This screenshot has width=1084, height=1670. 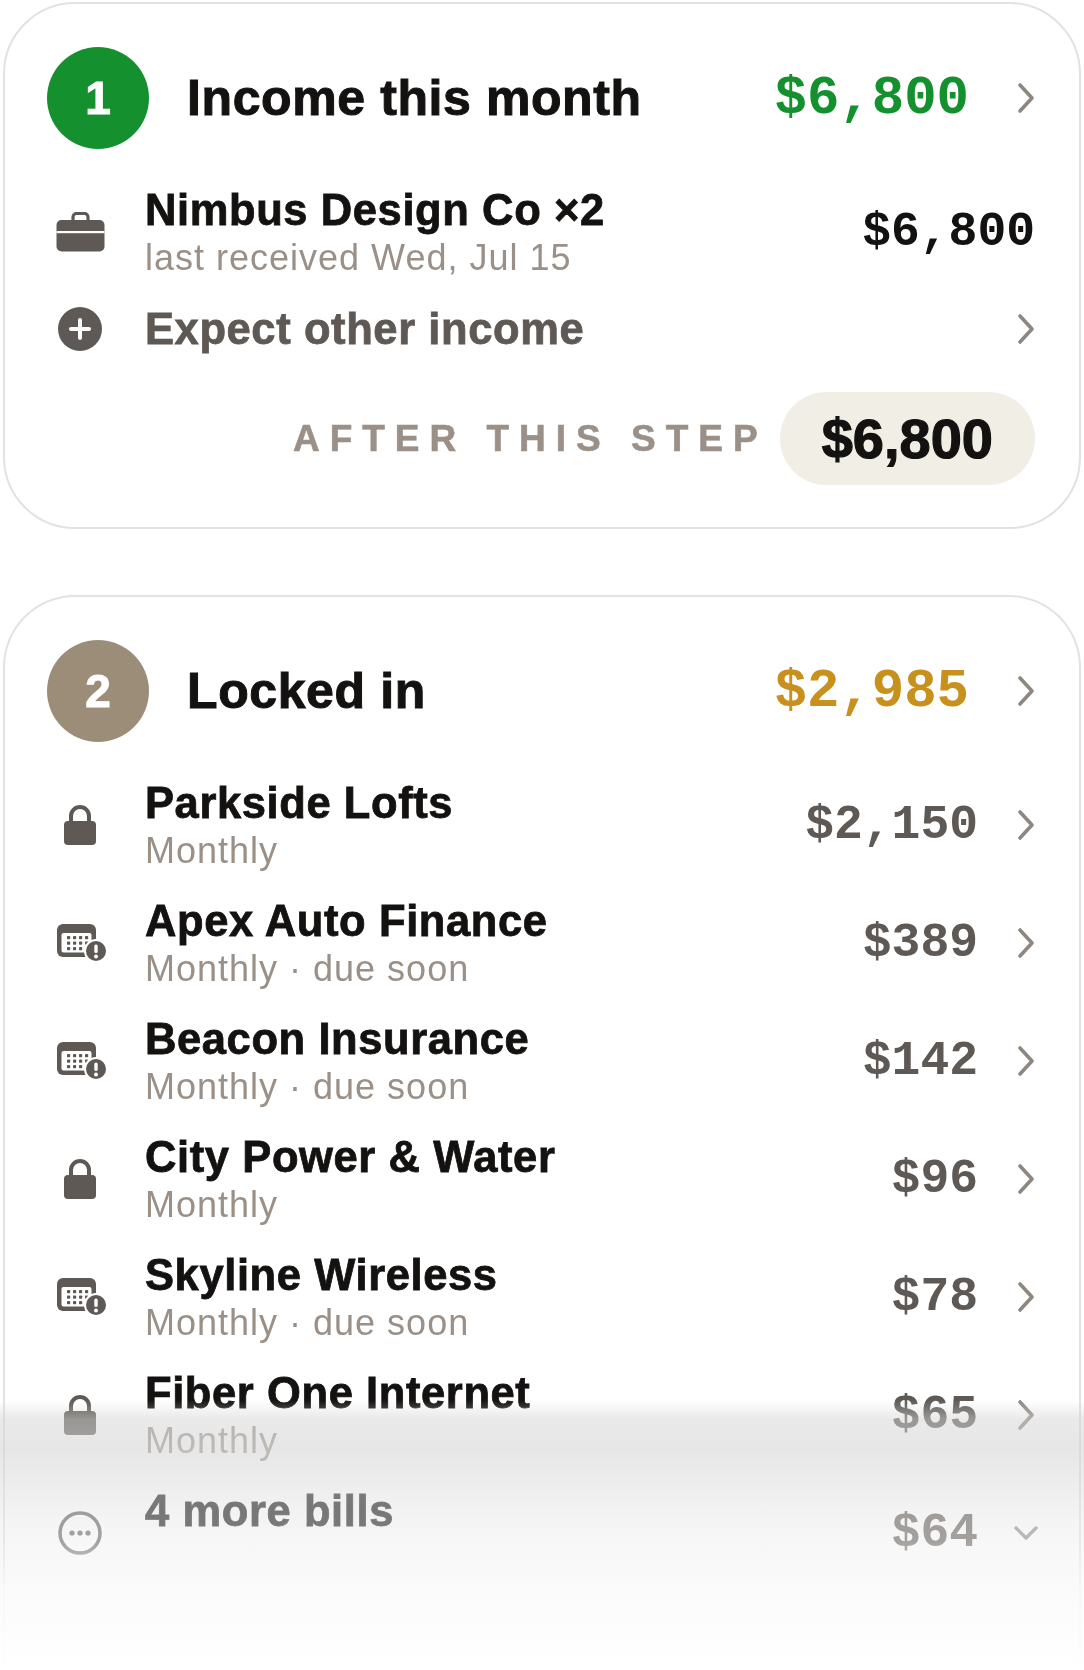 I want to click on step-number-badge: 1, so click(x=98, y=98).